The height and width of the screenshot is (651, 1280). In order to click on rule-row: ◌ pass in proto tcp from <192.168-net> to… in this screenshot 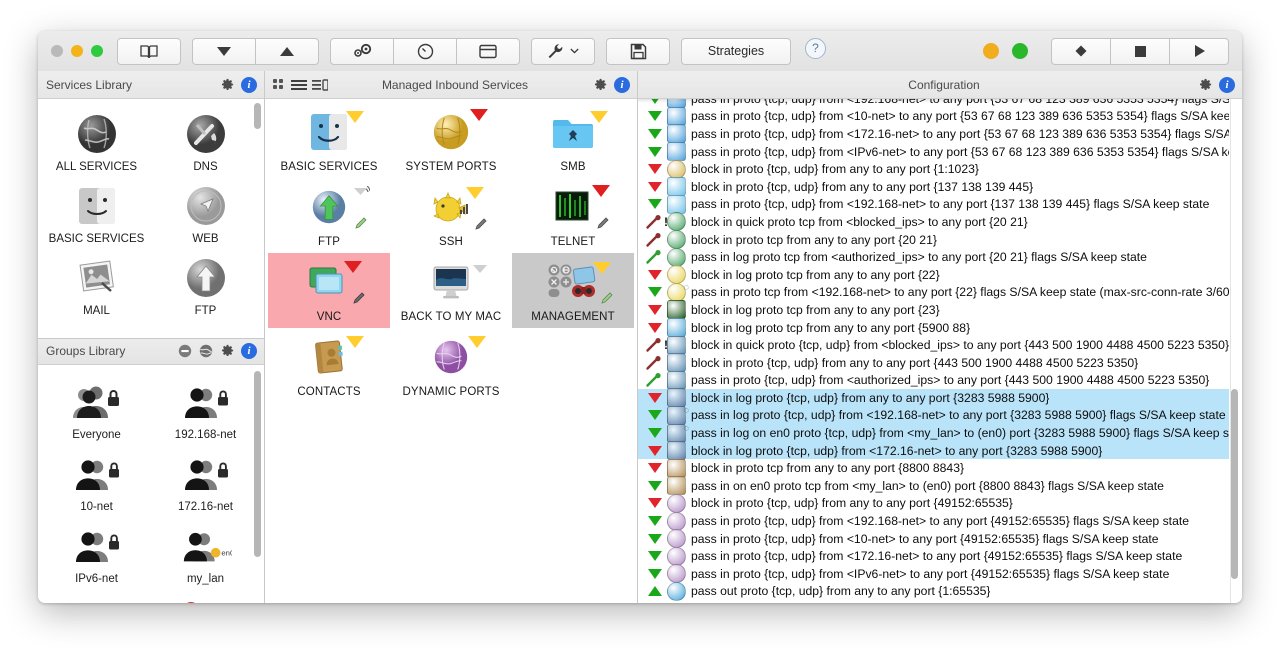, I will do `click(933, 292)`.